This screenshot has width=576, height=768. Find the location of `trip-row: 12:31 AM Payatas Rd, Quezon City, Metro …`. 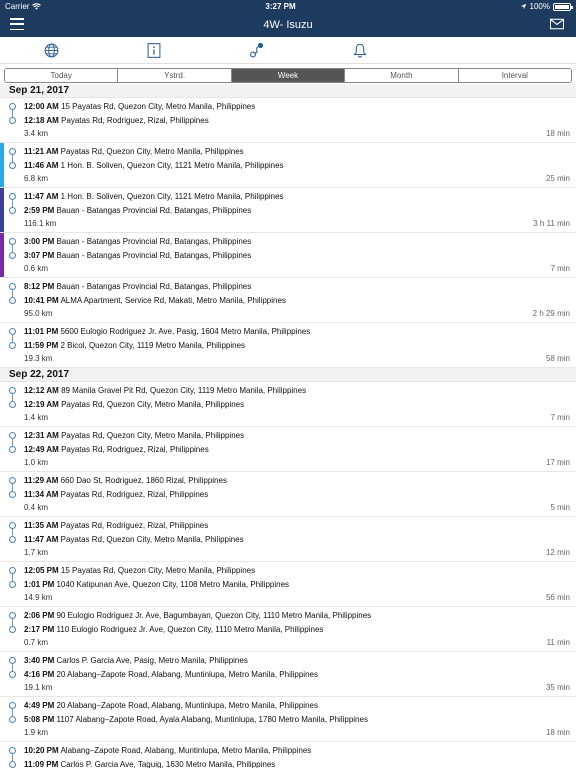

trip-row: 12:31 AM Payatas Rd, Quezon City, Metro … is located at coordinates (288, 449).